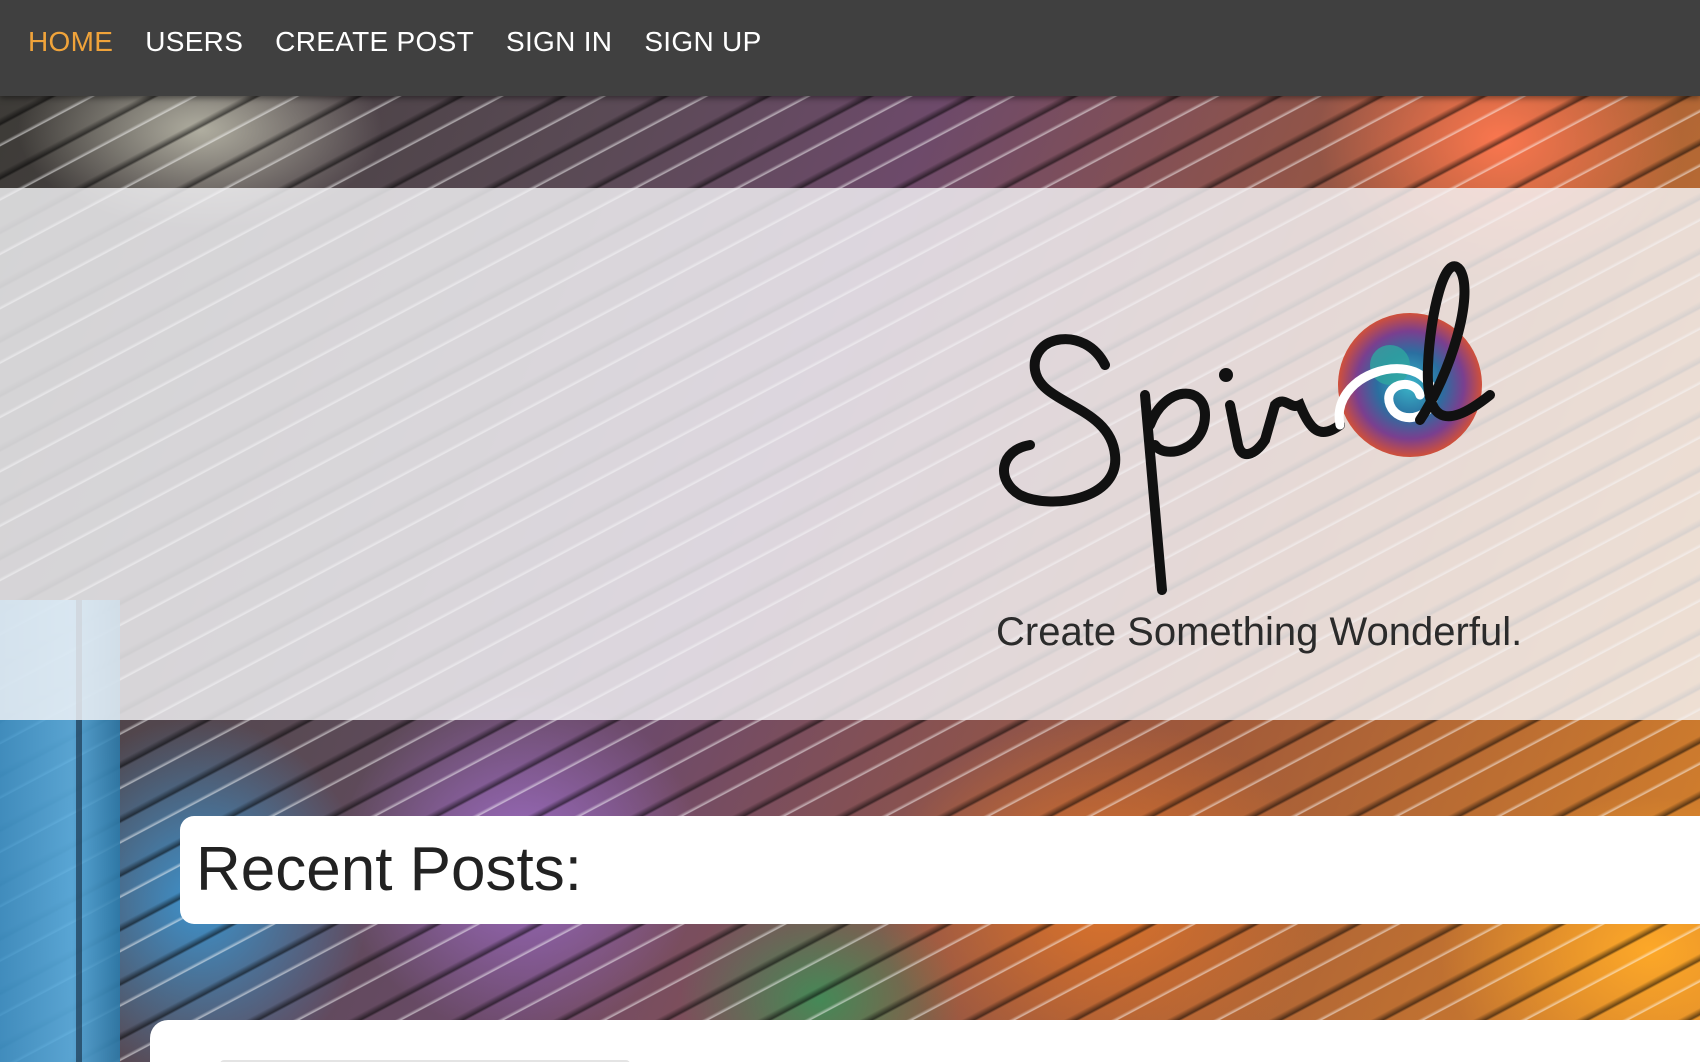 Image resolution: width=1700 pixels, height=1062 pixels. I want to click on nav-link-sign-in: SIGN IN, so click(559, 41).